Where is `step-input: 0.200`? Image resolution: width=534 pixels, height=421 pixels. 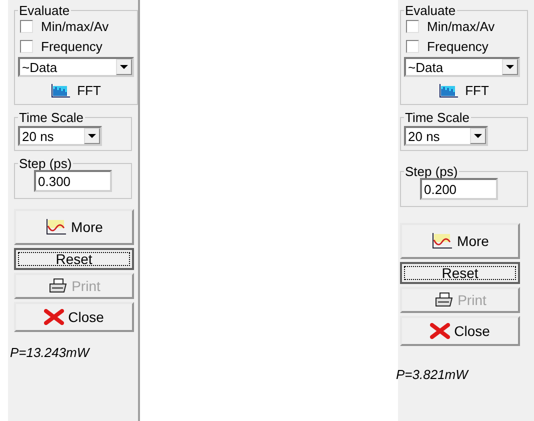 step-input: 0.200 is located at coordinates (459, 189).